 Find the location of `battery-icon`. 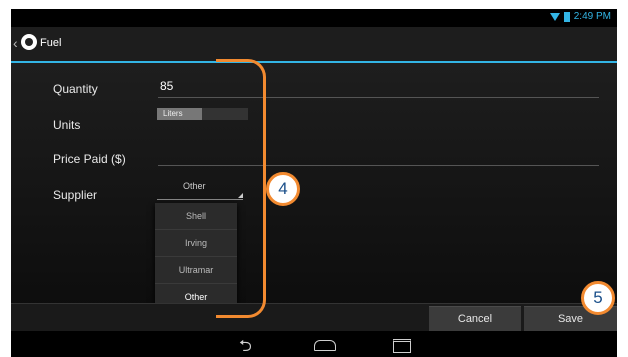

battery-icon is located at coordinates (566, 16).